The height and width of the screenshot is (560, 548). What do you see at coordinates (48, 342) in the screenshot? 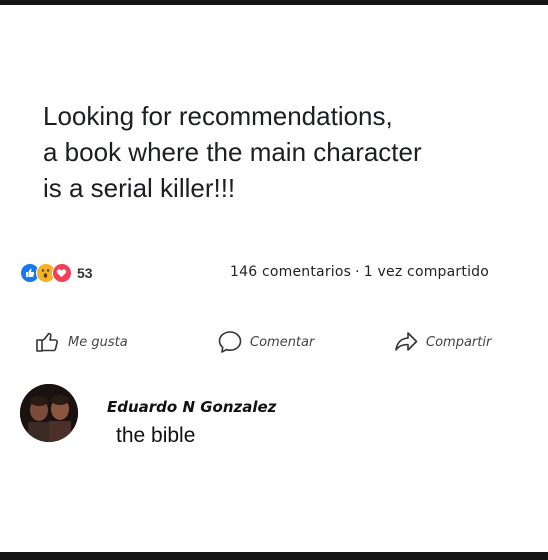
I see `thumbs-up-icon` at bounding box center [48, 342].